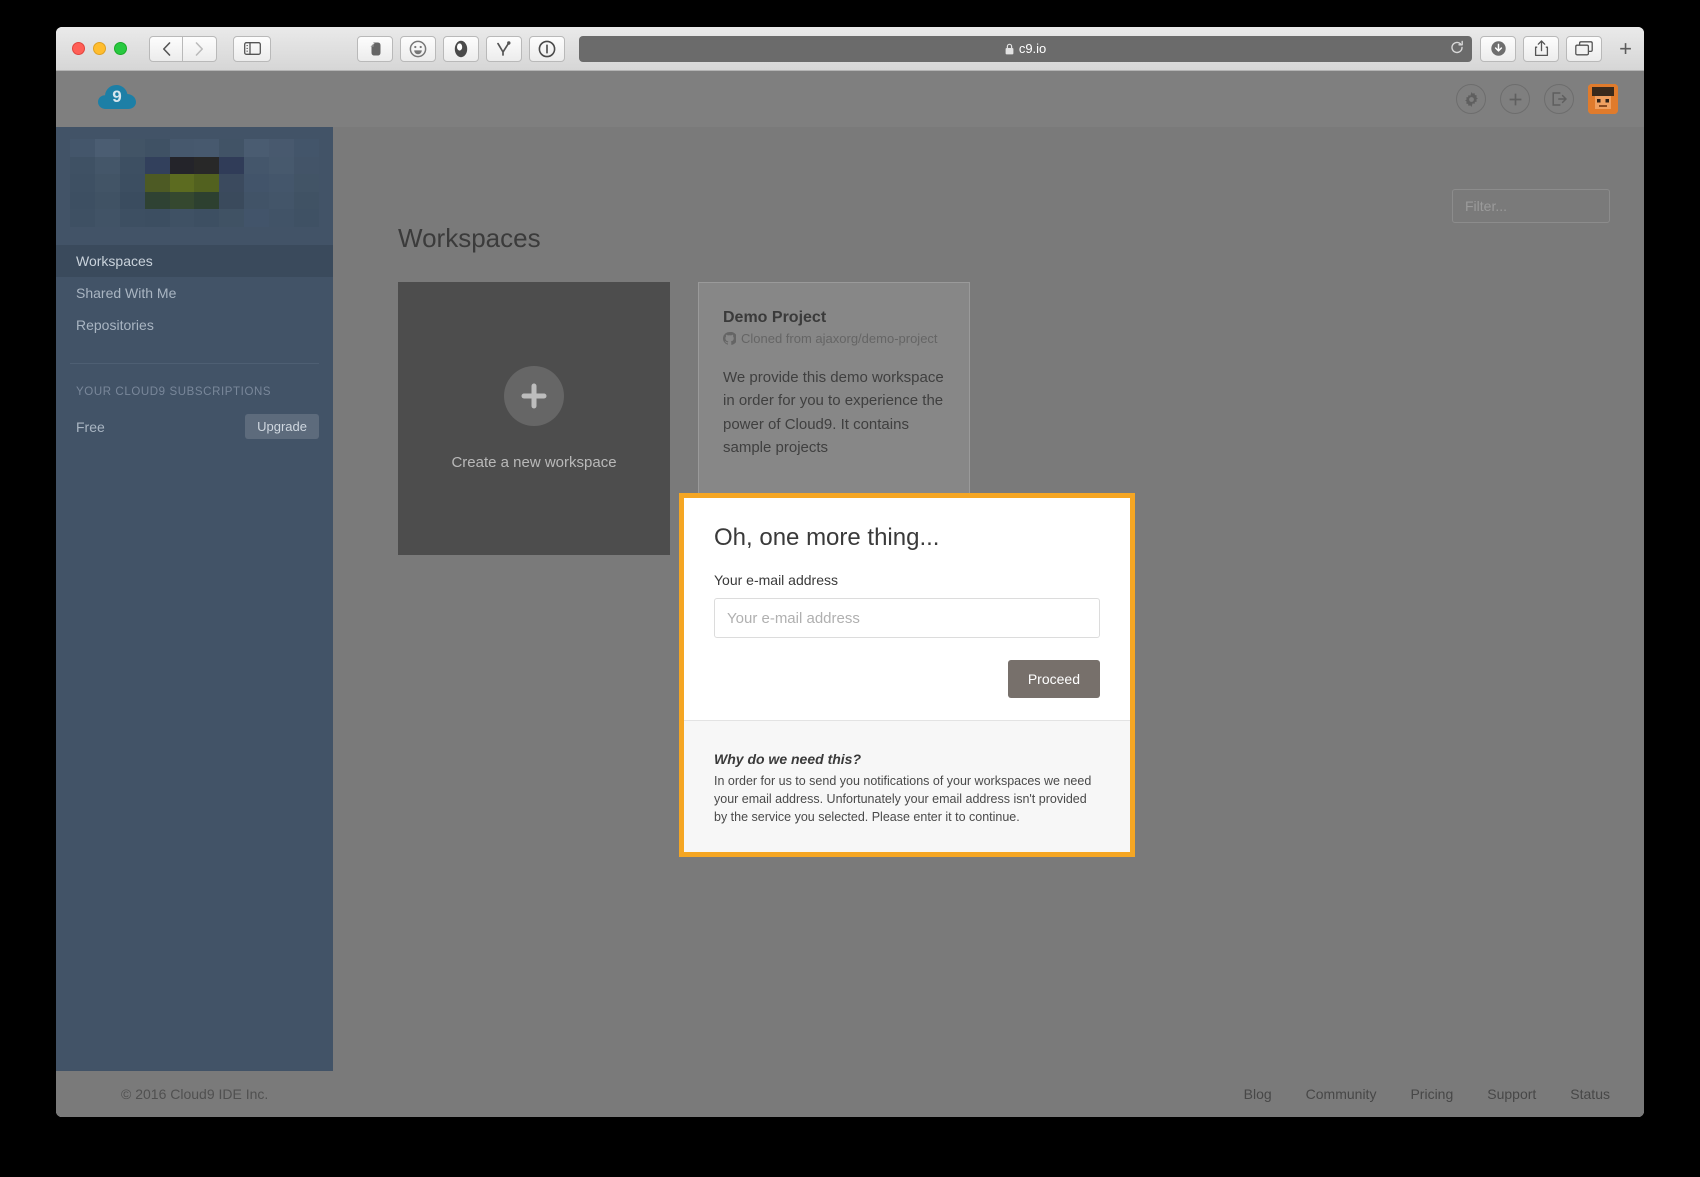  Describe the element at coordinates (1537, 99) in the screenshot. I see `header-actions` at that location.